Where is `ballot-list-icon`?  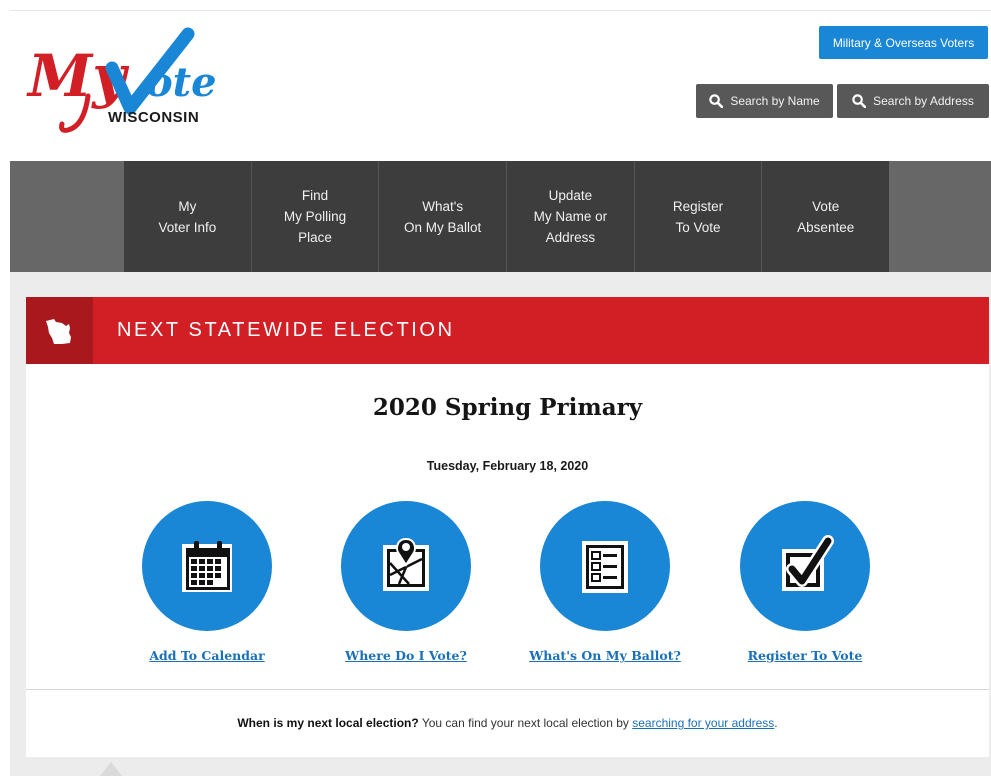 ballot-list-icon is located at coordinates (605, 567).